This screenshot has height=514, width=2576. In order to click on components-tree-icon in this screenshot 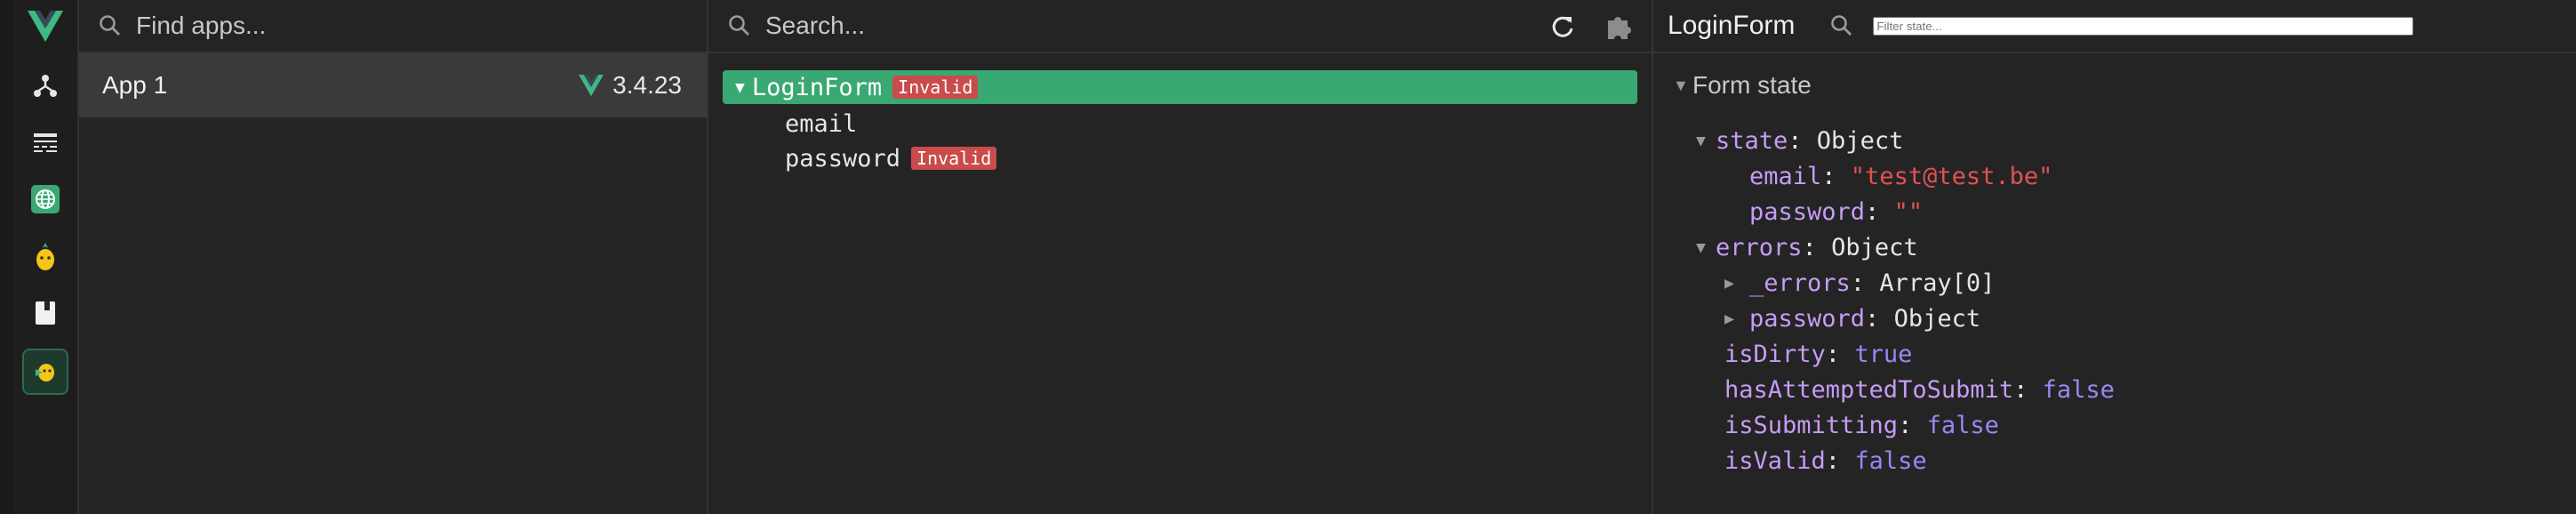, I will do `click(45, 85)`.